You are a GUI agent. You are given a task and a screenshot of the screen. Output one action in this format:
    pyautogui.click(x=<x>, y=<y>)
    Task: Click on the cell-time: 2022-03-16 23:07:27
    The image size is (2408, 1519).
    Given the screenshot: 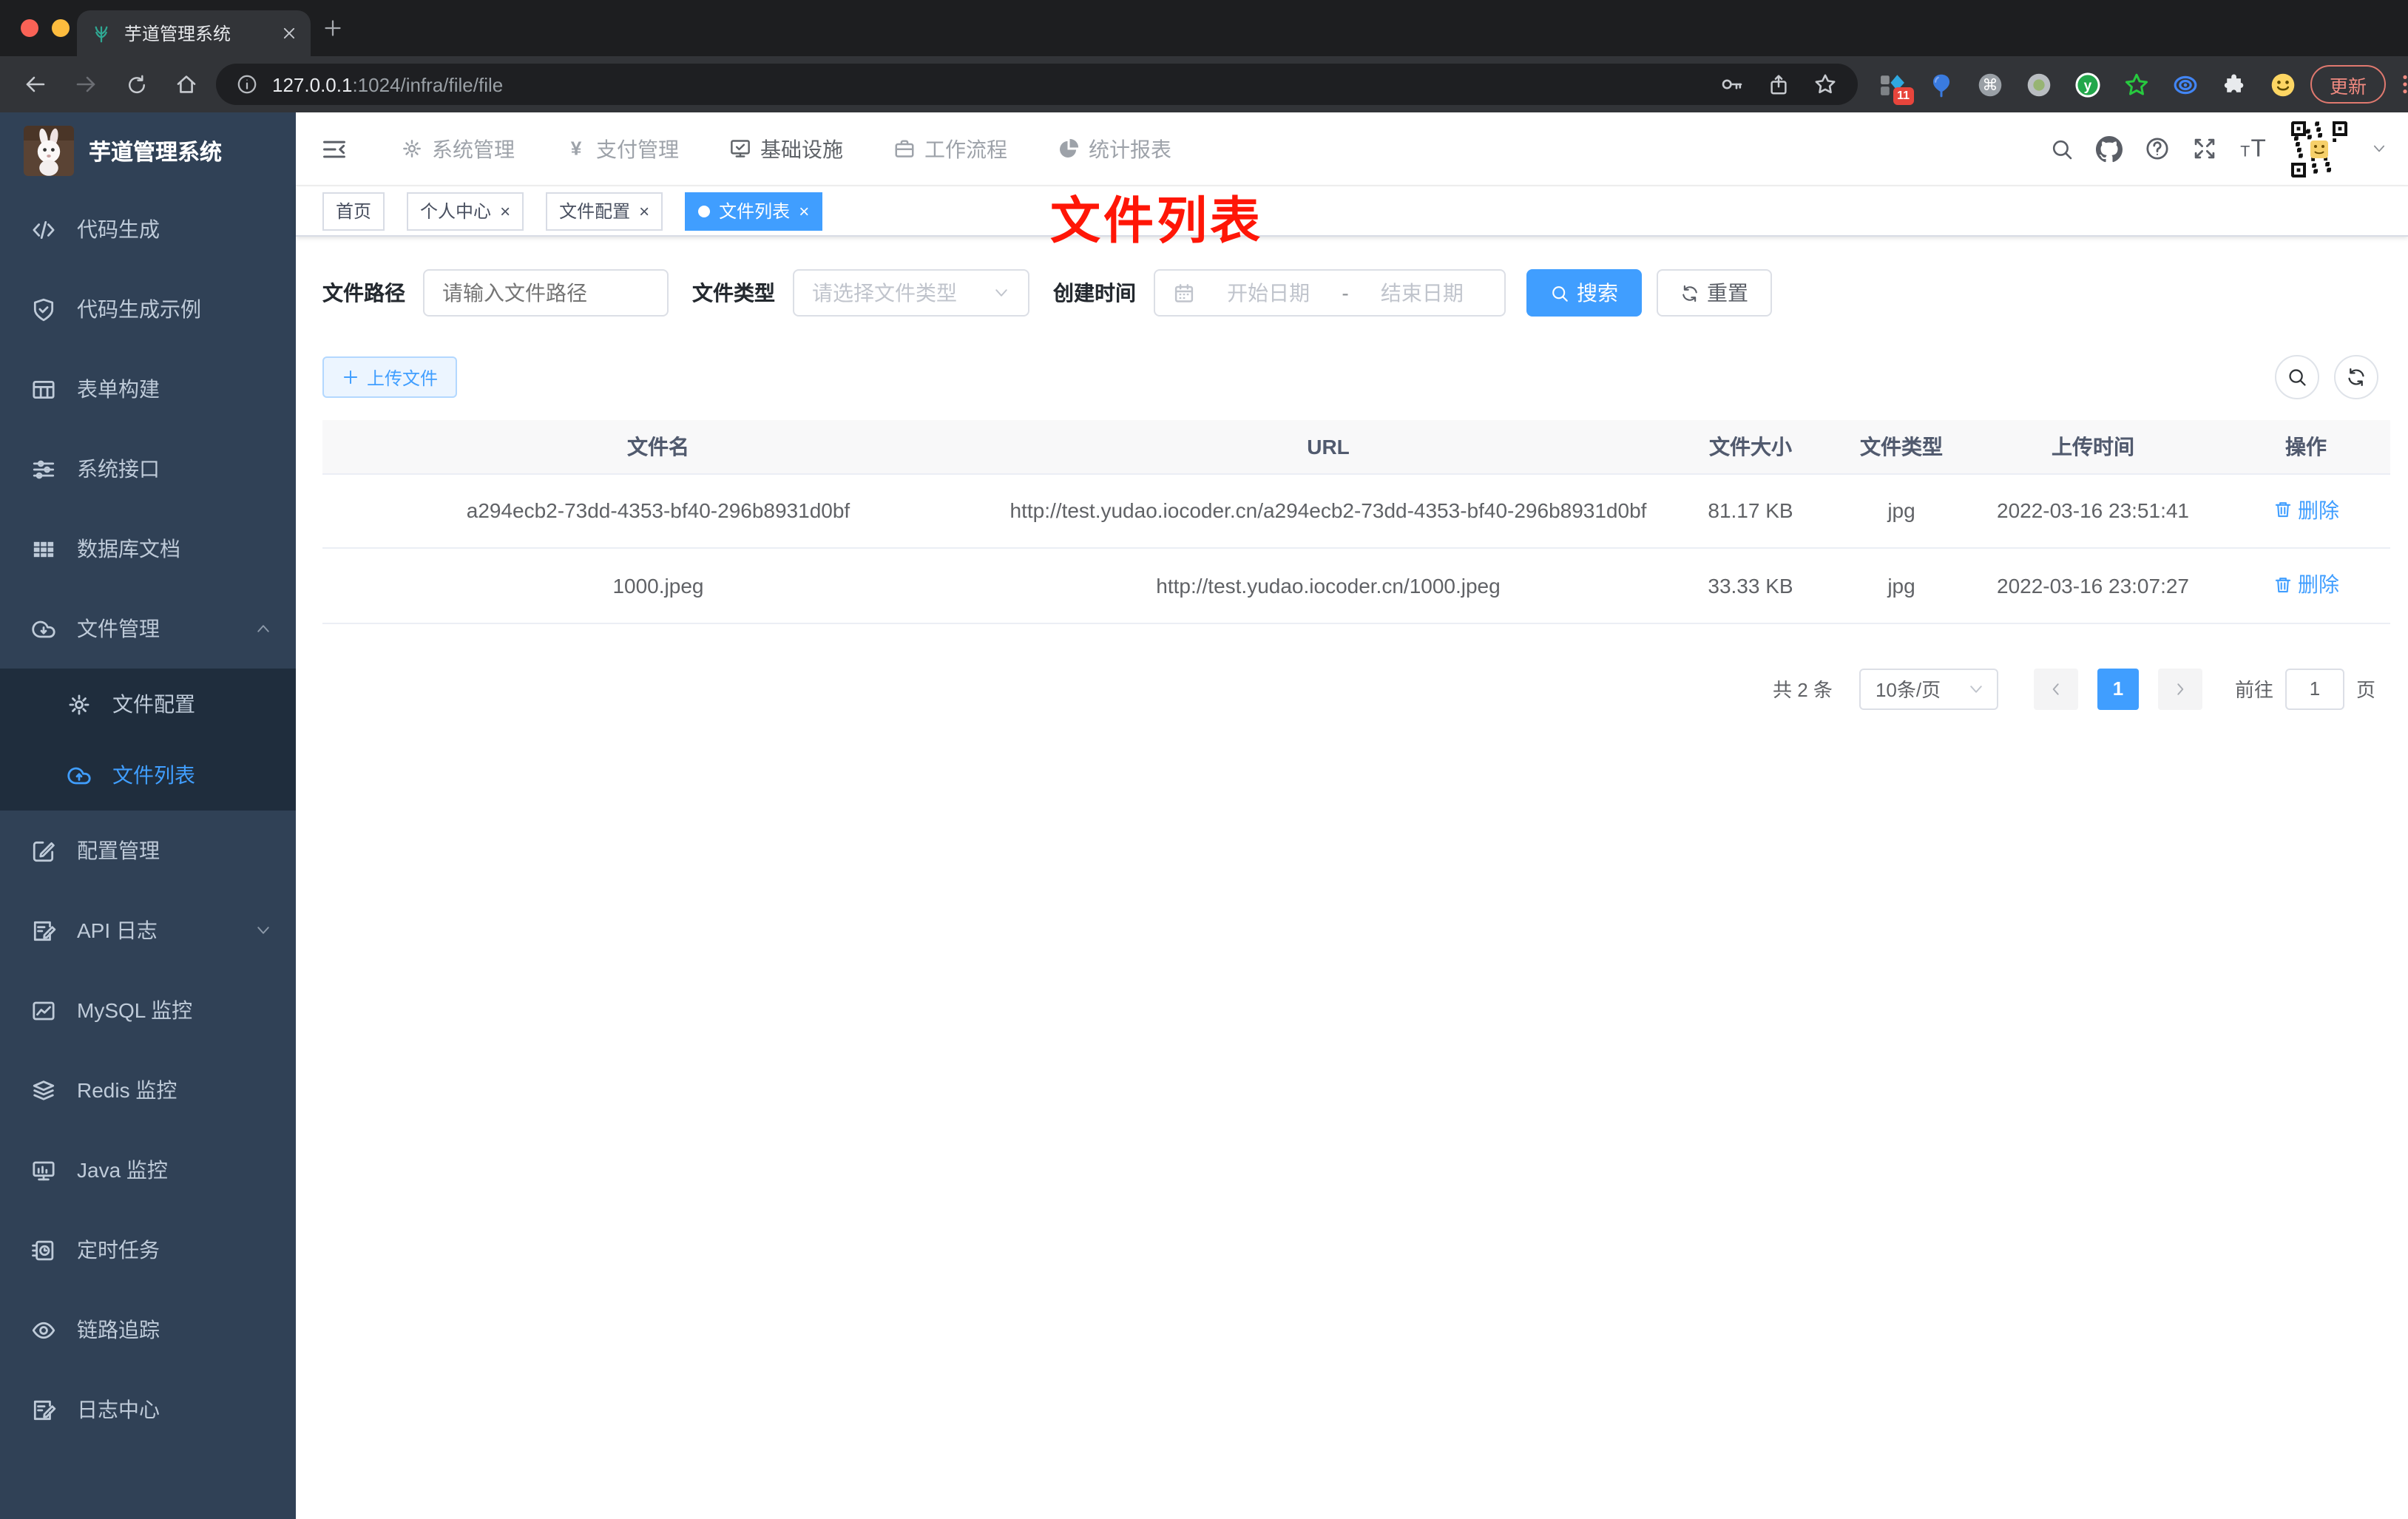 What is the action you would take?
    pyautogui.click(x=2093, y=585)
    